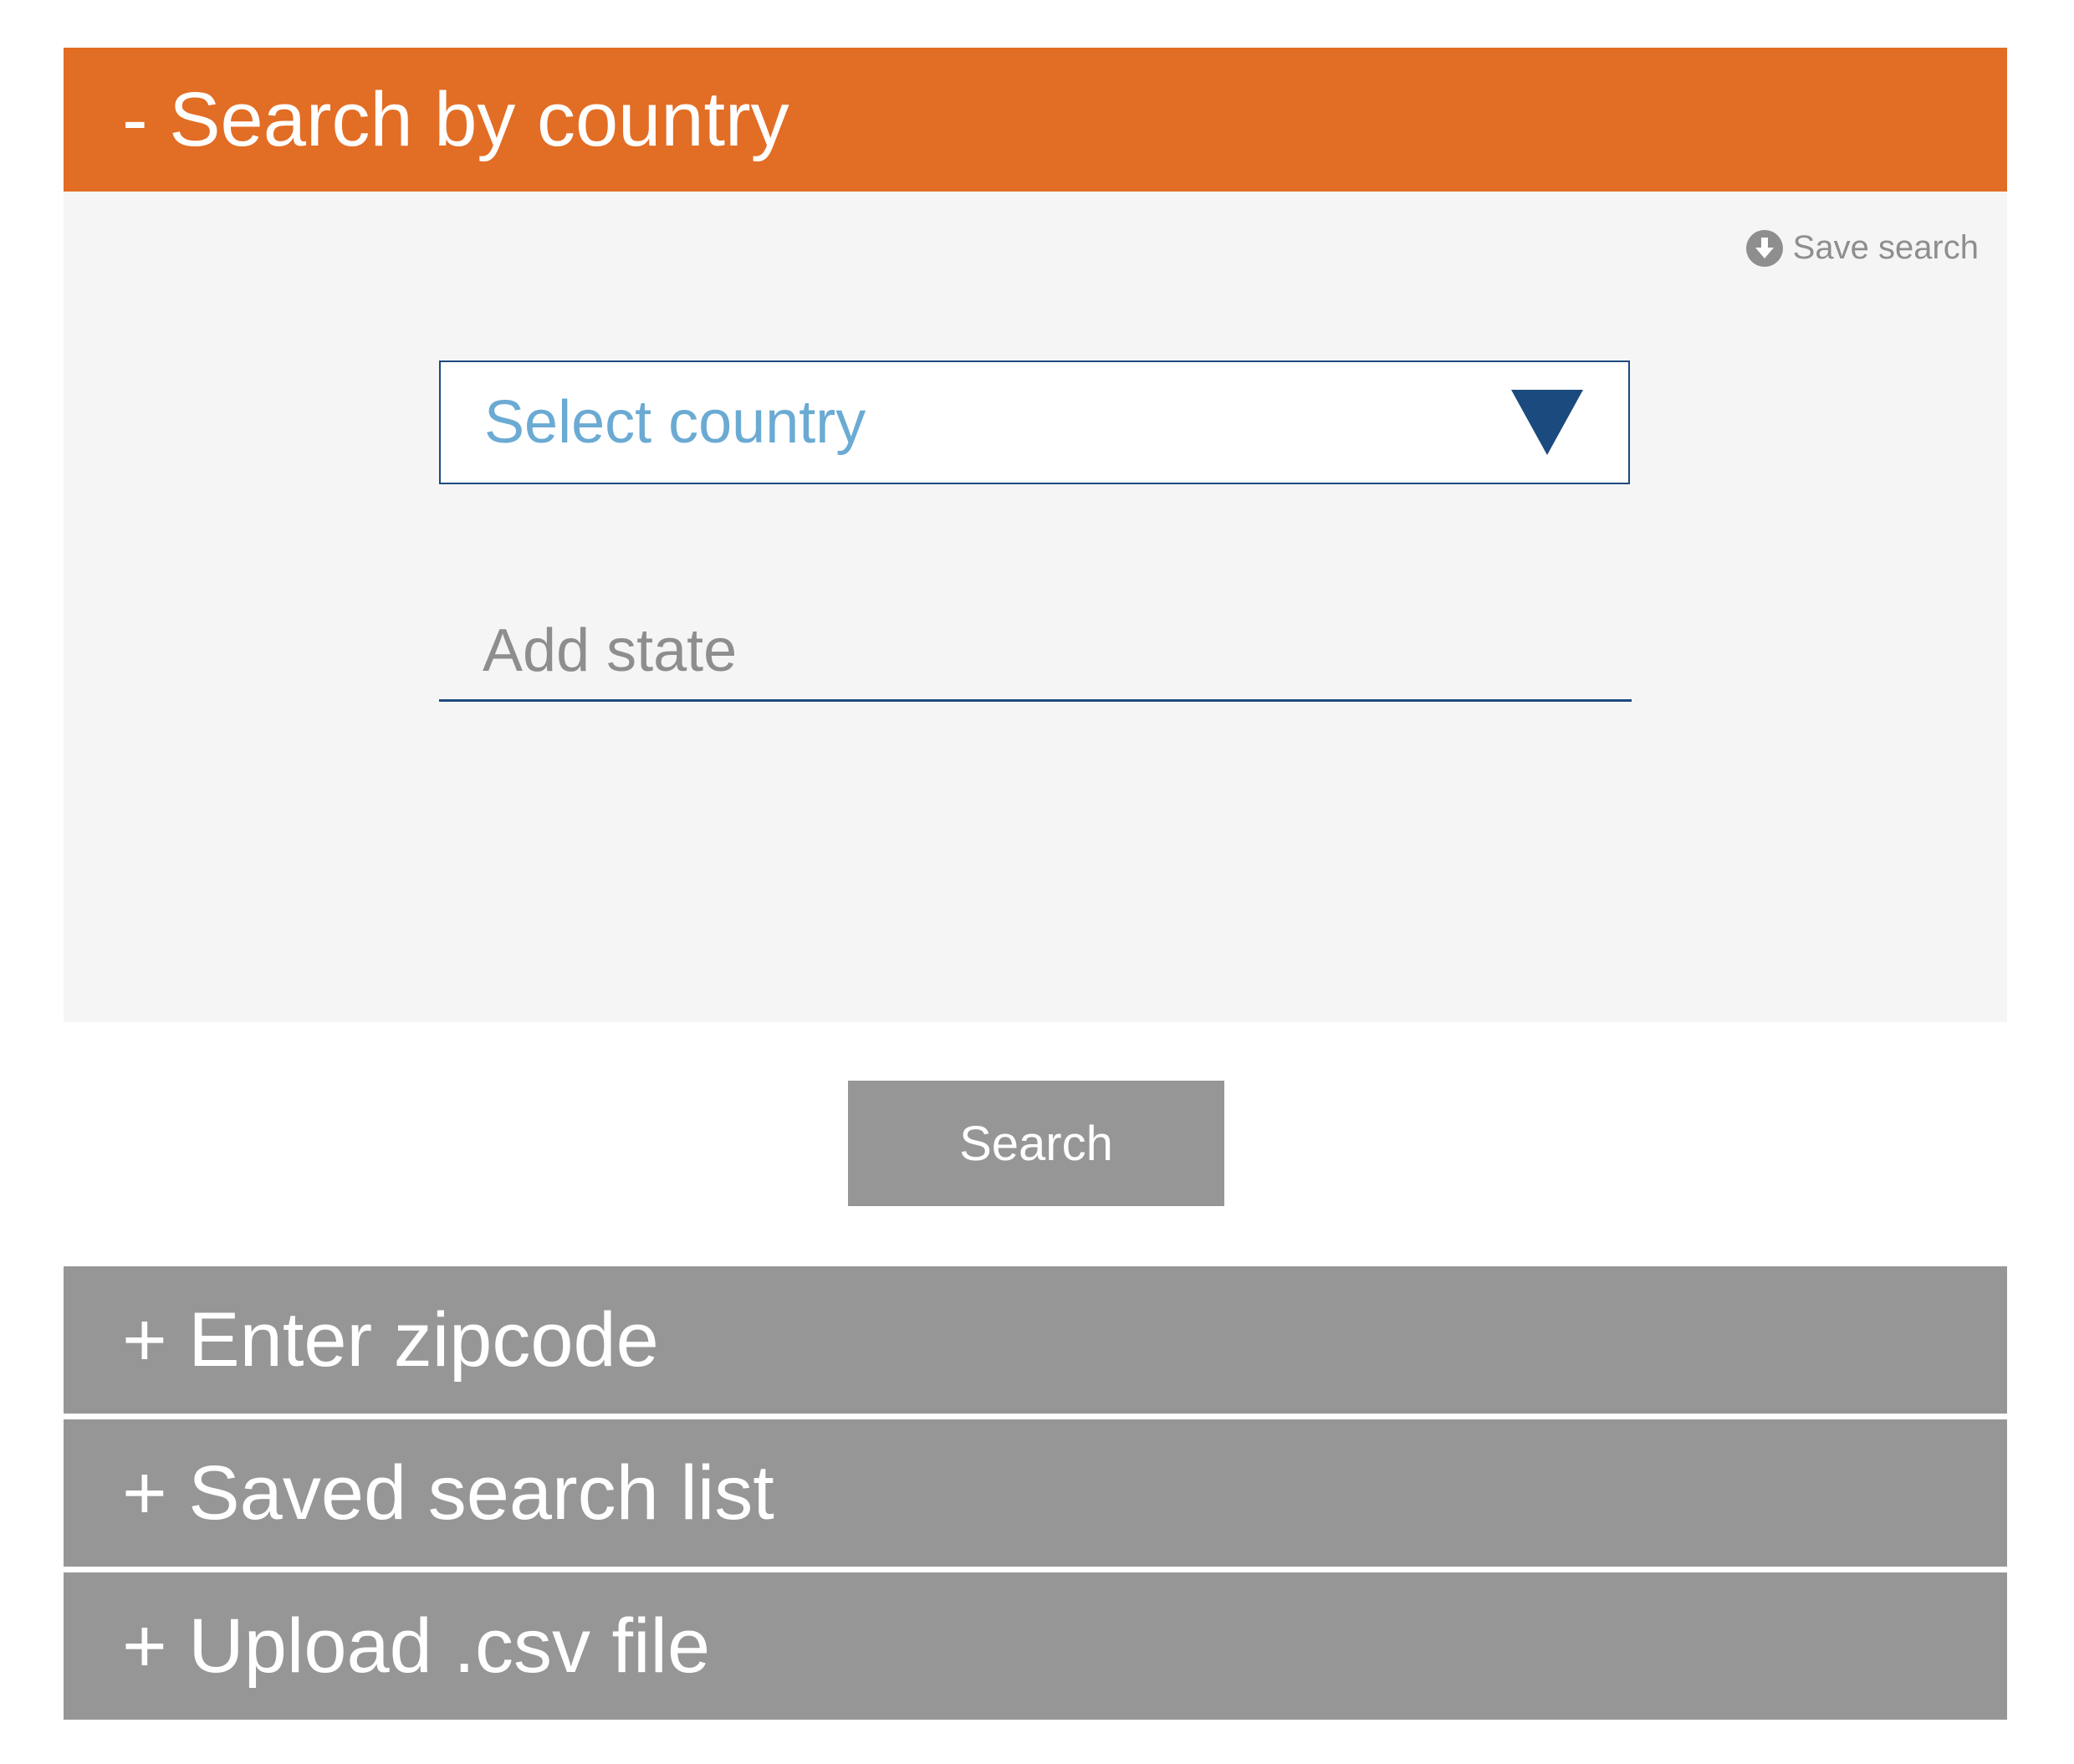 Image resolution: width=2074 pixels, height=1764 pixels. What do you see at coordinates (1035, 1340) in the screenshot?
I see `accordion-header-enter-zipcode: + Enter zipcode` at bounding box center [1035, 1340].